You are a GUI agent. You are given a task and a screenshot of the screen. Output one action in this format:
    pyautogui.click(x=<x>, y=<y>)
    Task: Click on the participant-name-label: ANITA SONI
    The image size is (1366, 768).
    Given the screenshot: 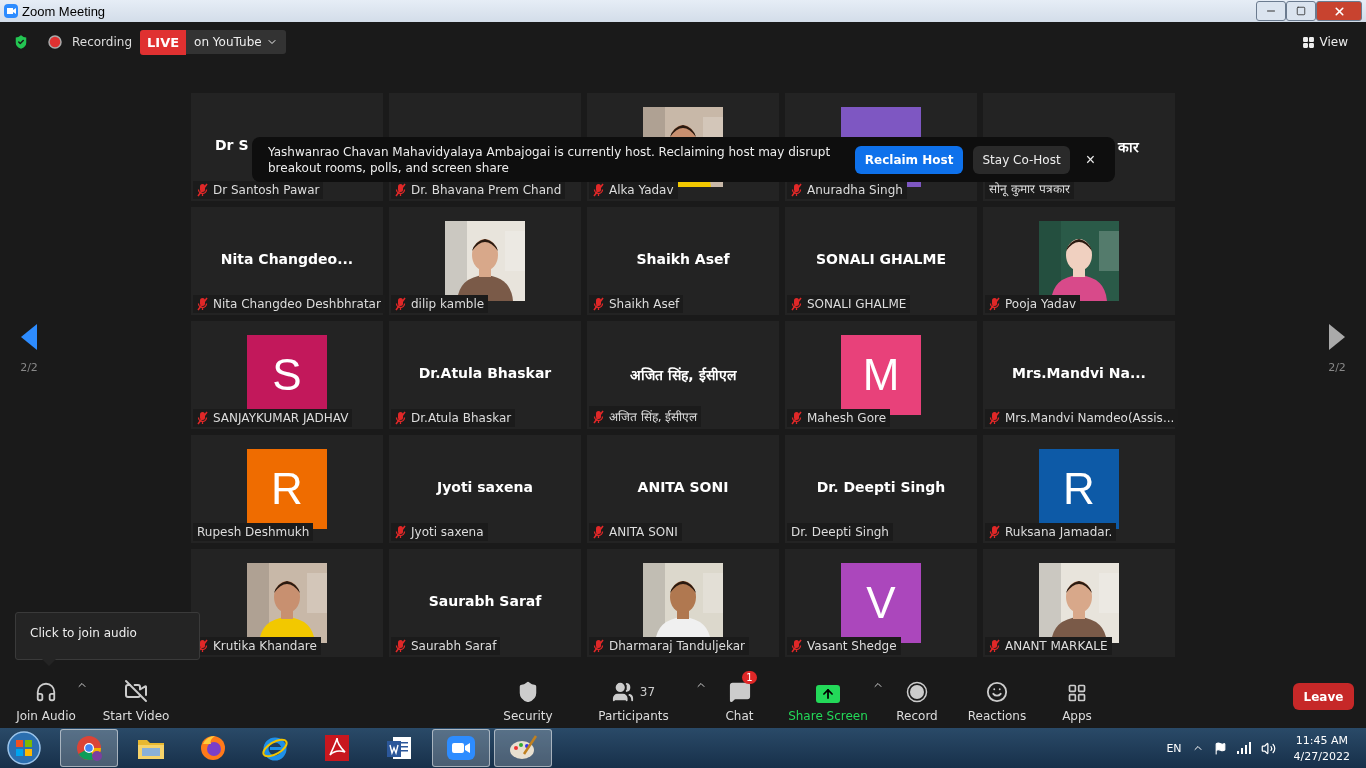 What is the action you would take?
    pyautogui.click(x=635, y=532)
    